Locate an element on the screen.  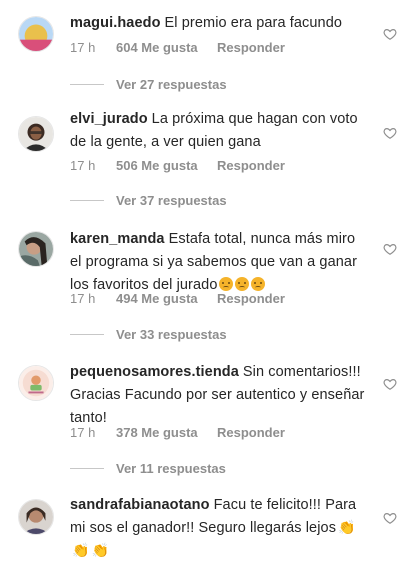
comment-likes: 378 Me gusta is located at coordinates (166, 432).